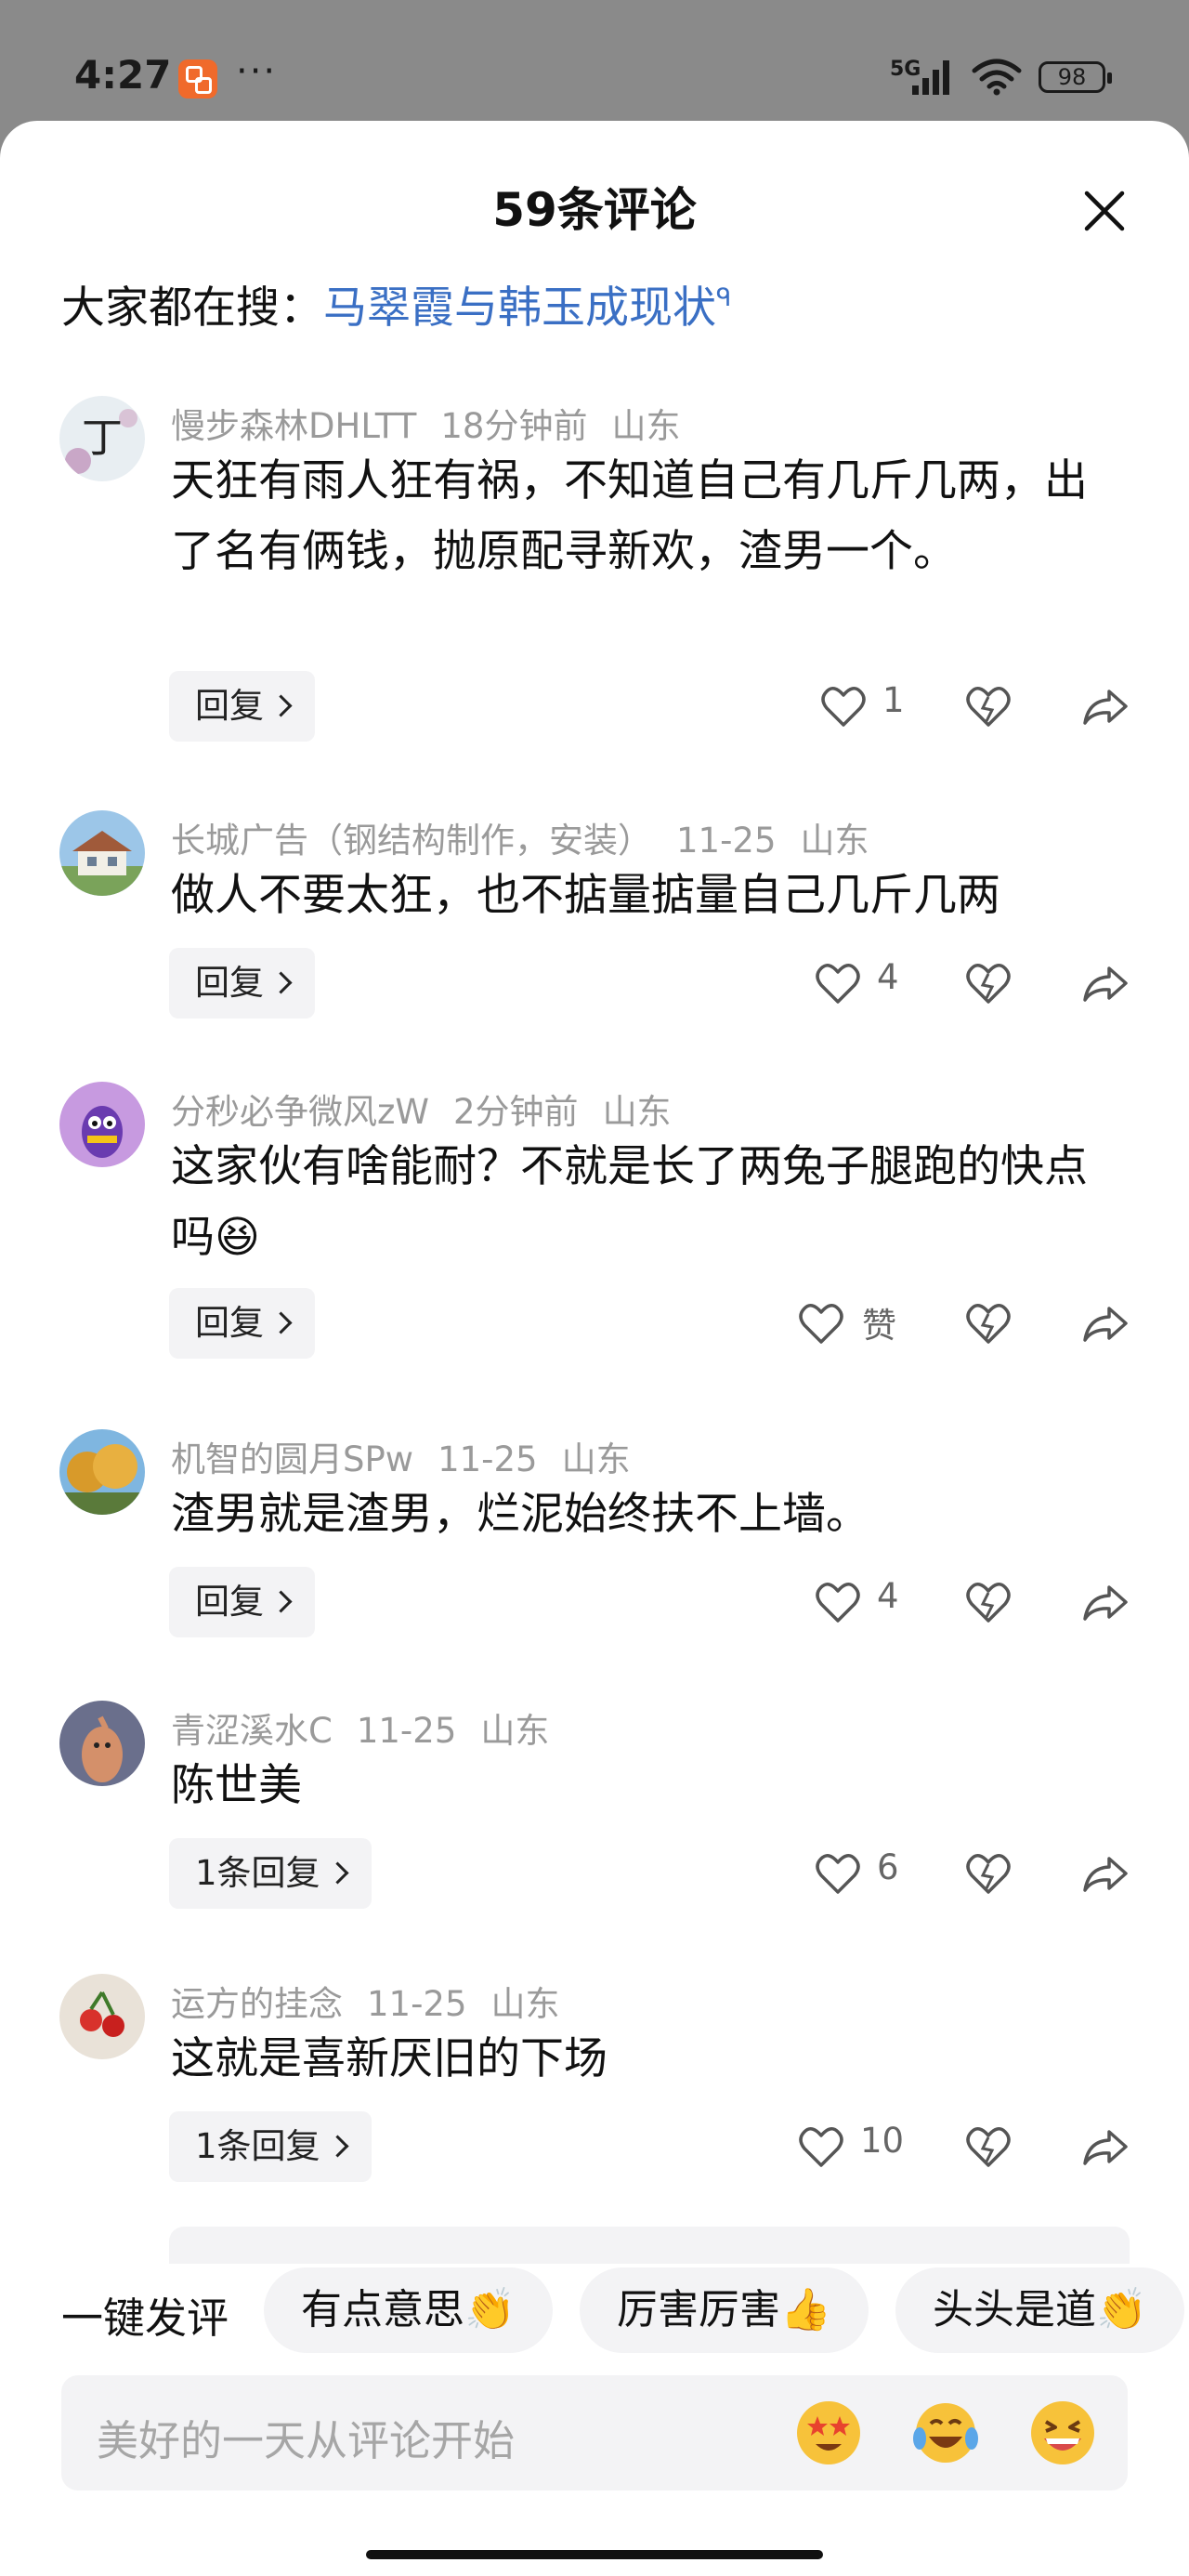 The height and width of the screenshot is (2576, 1189). I want to click on comment-count-title: 59条评论, so click(594, 210).